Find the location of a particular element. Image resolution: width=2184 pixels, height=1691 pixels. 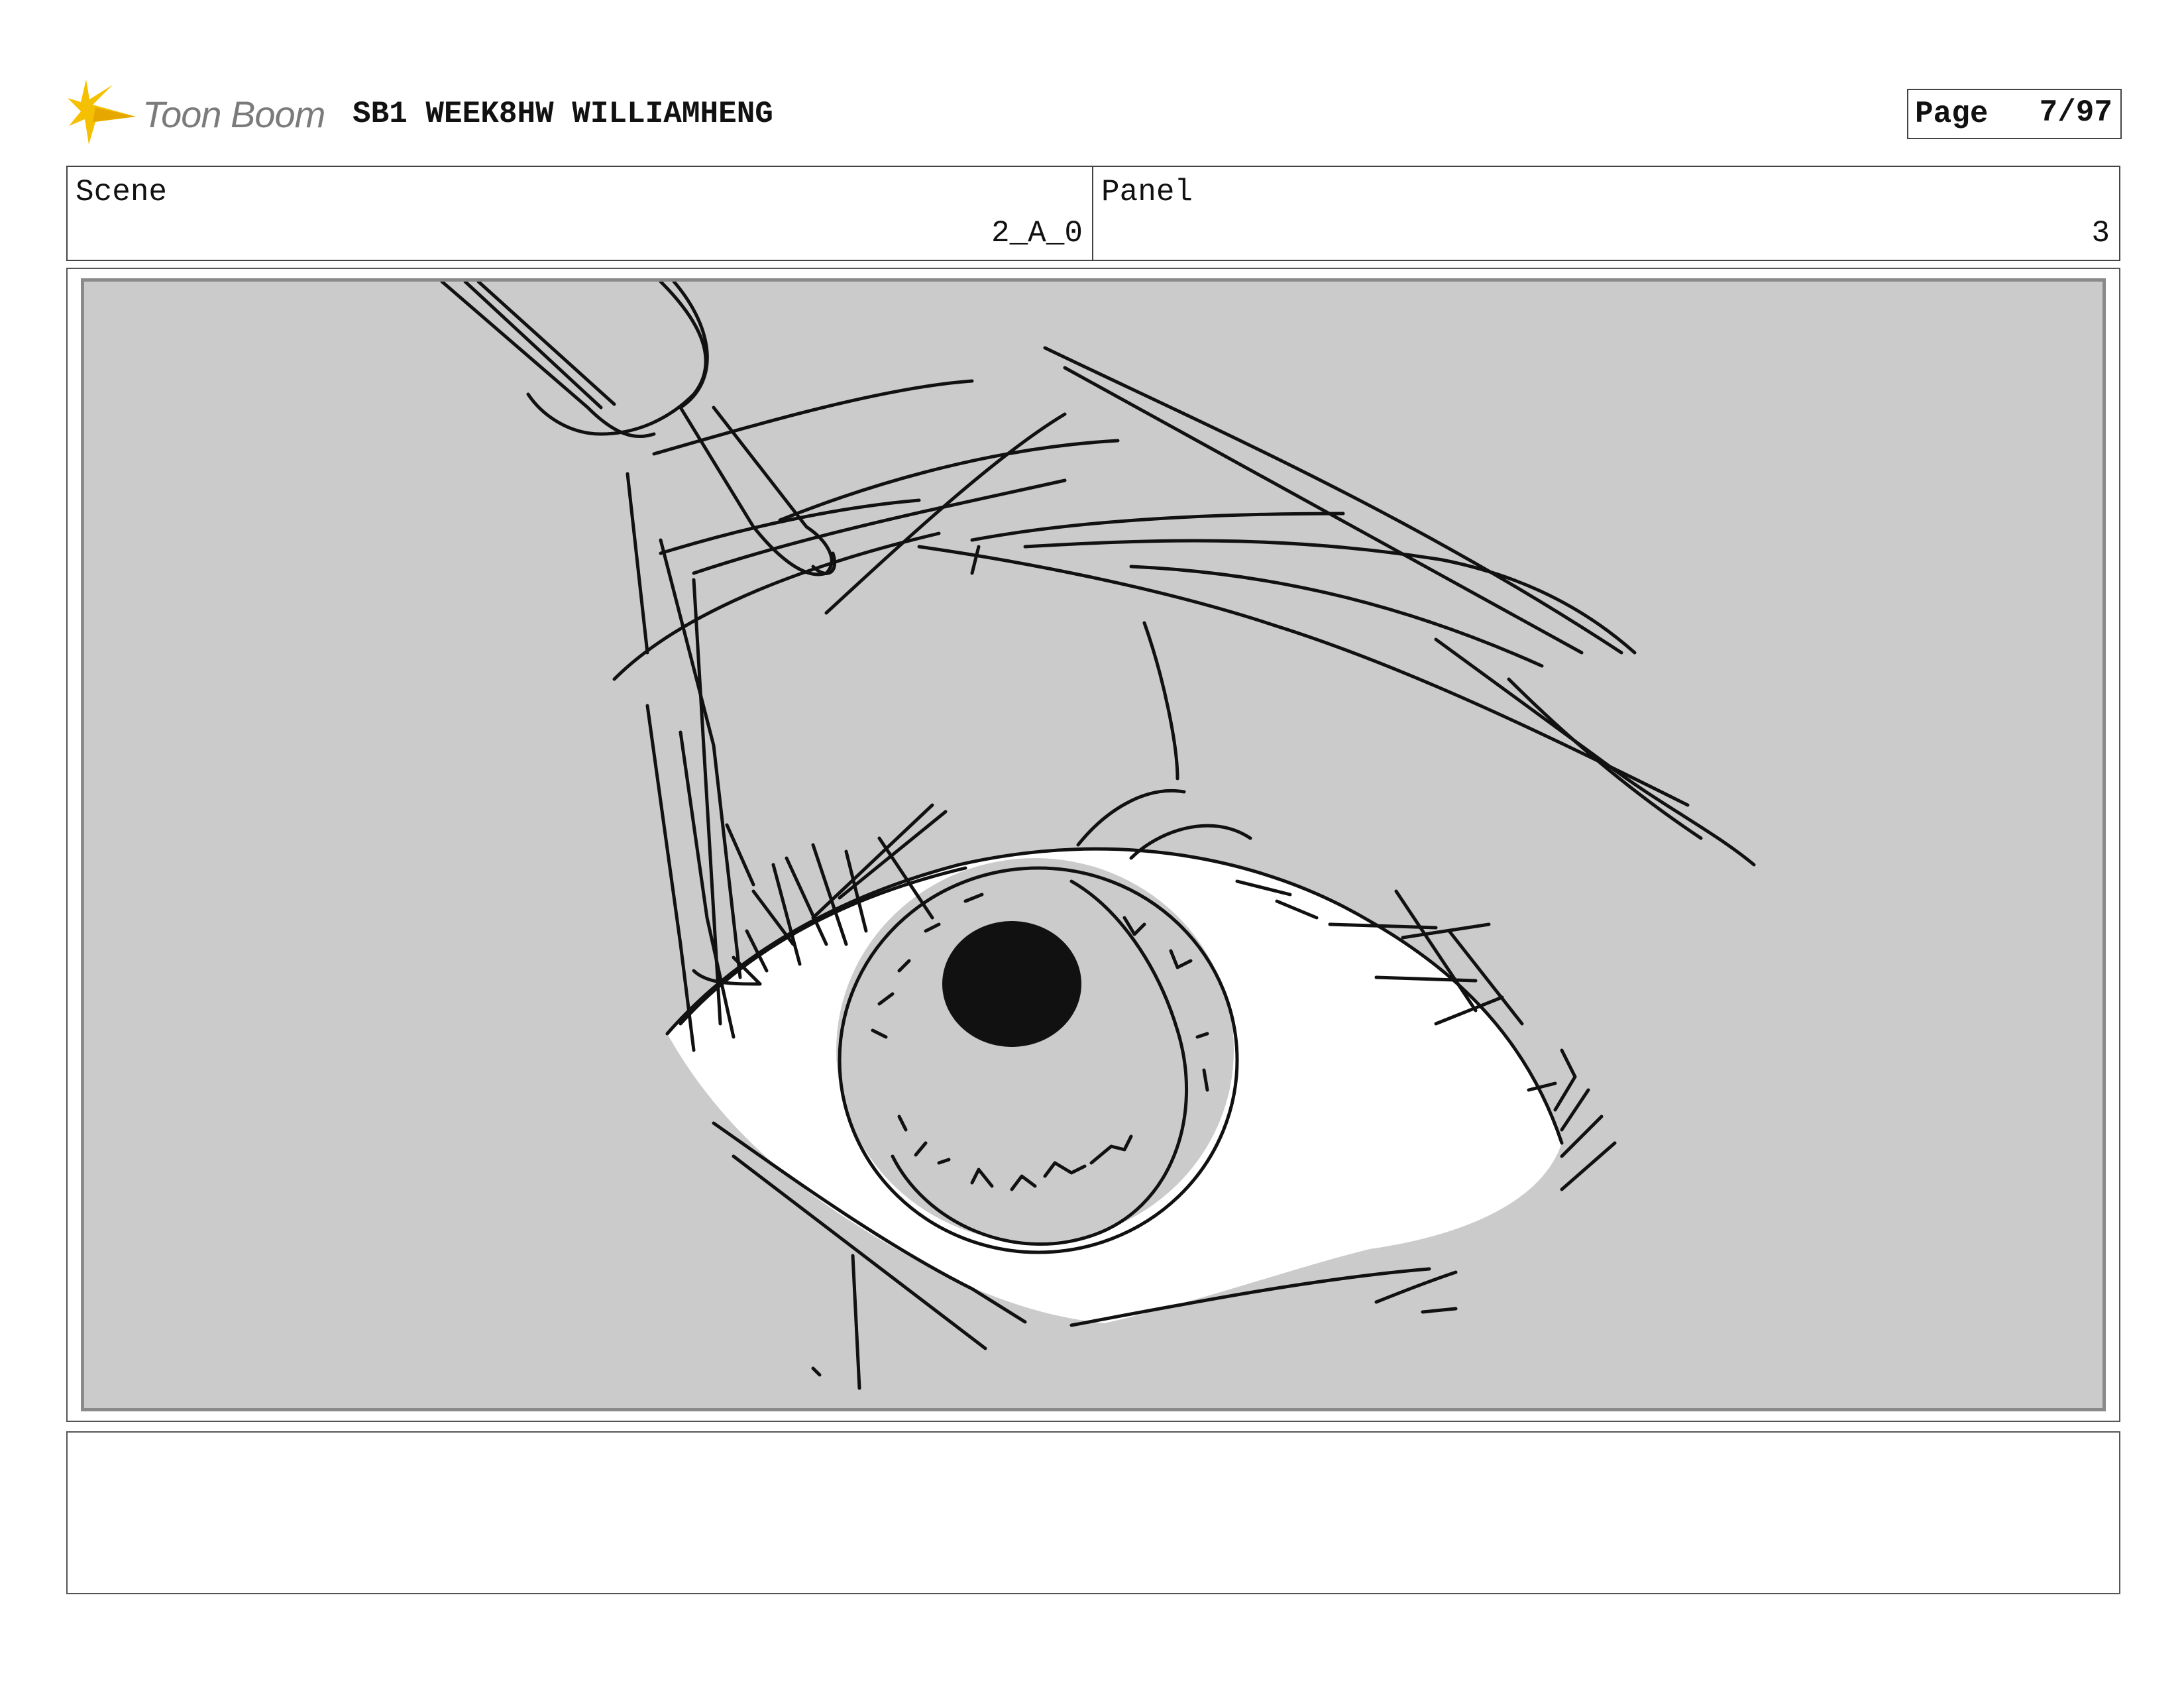

panel-cell: Panel 3 is located at coordinates (1606, 214).